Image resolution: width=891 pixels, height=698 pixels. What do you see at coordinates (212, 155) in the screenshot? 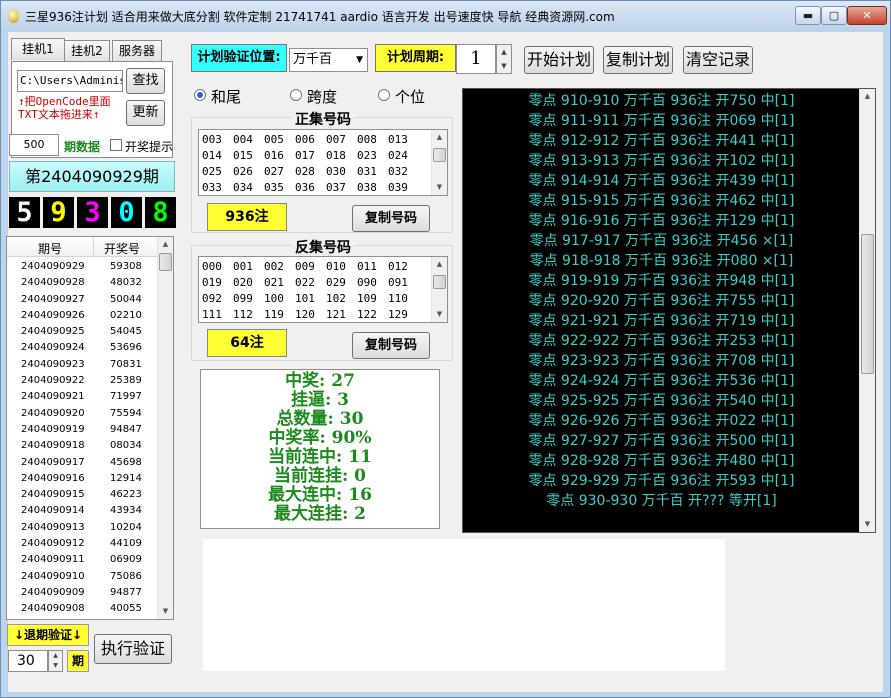
I see `code-item: 014` at bounding box center [212, 155].